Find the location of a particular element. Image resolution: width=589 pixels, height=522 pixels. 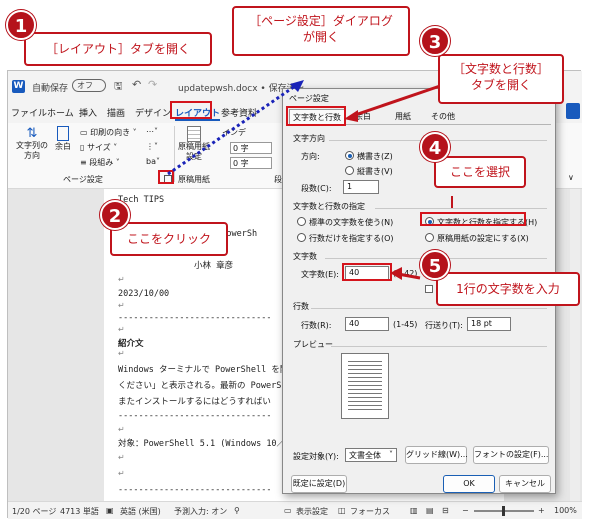

step-5-number: 5 is located at coordinates (435, 266).